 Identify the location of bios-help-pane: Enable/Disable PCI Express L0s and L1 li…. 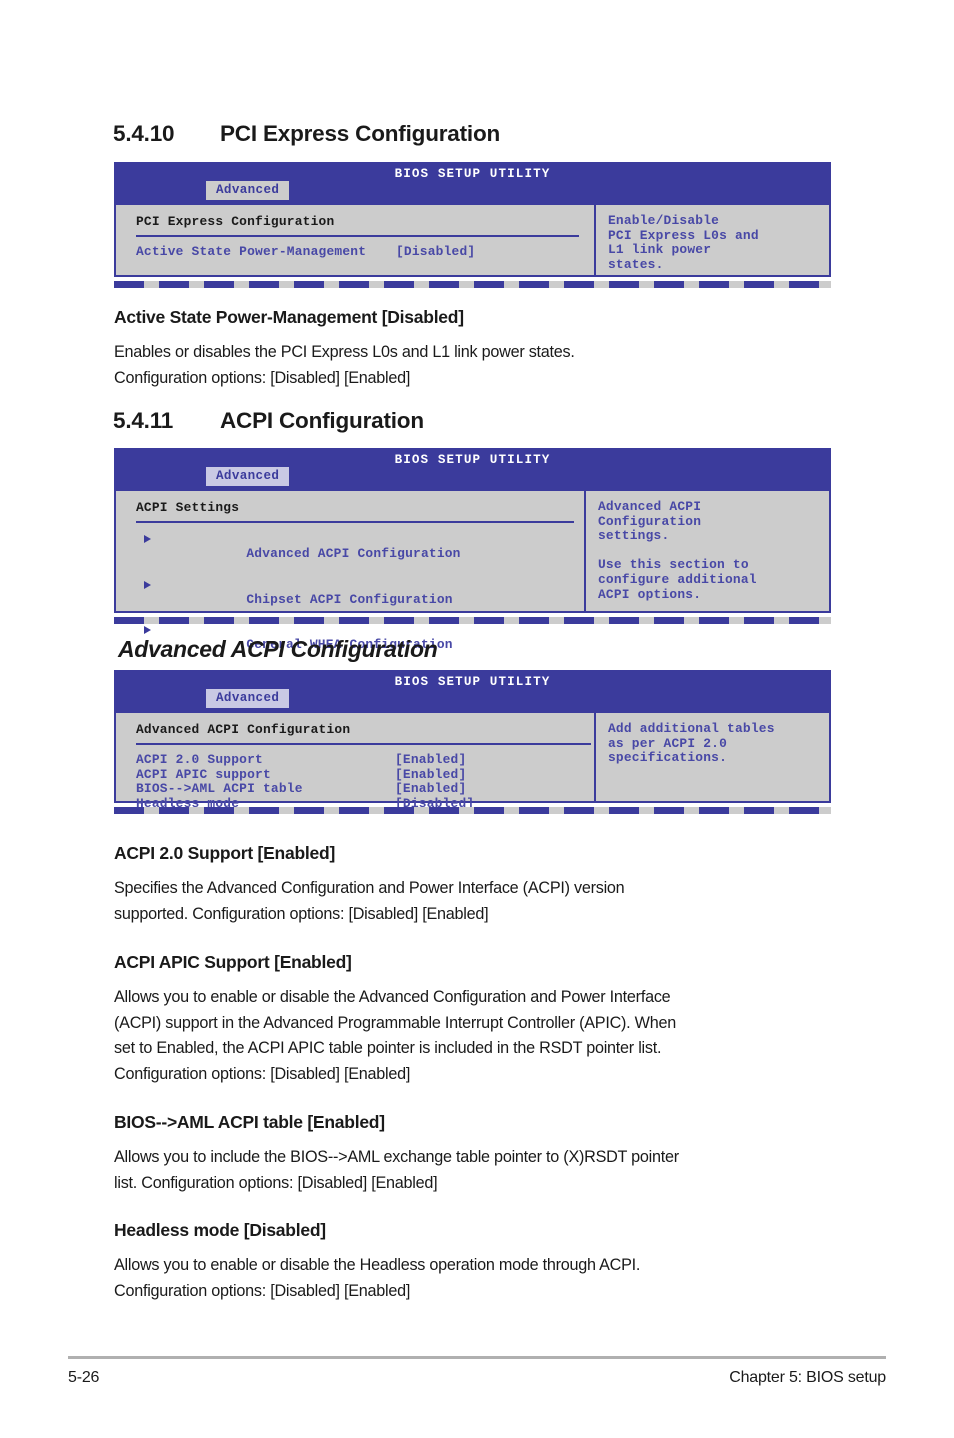
(711, 240).